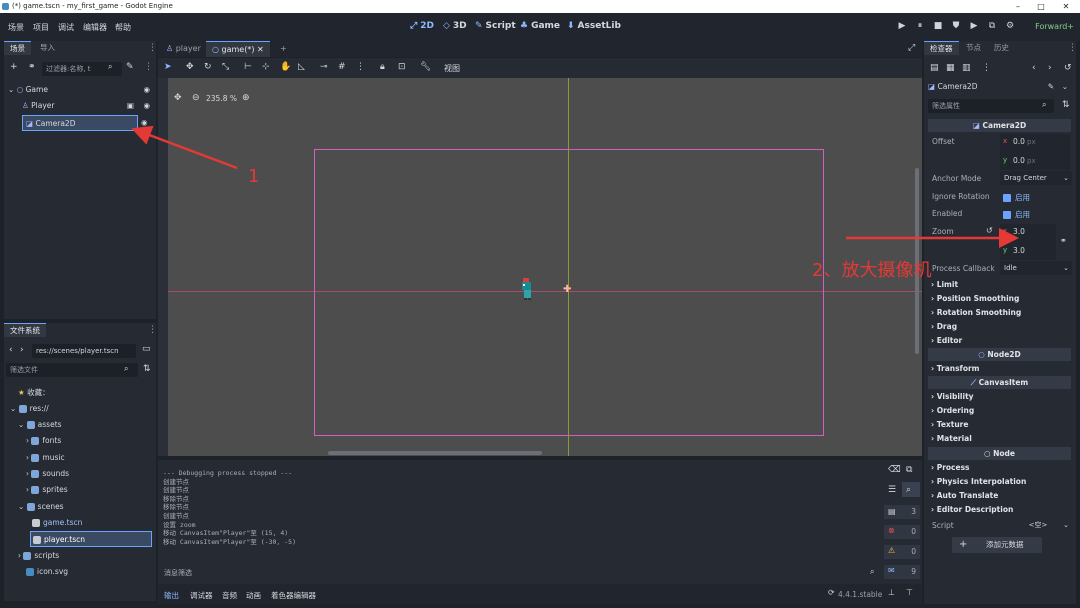 The width and height of the screenshot is (1080, 608). I want to click on path-input: res://scenes/player.tscn, so click(84, 351).